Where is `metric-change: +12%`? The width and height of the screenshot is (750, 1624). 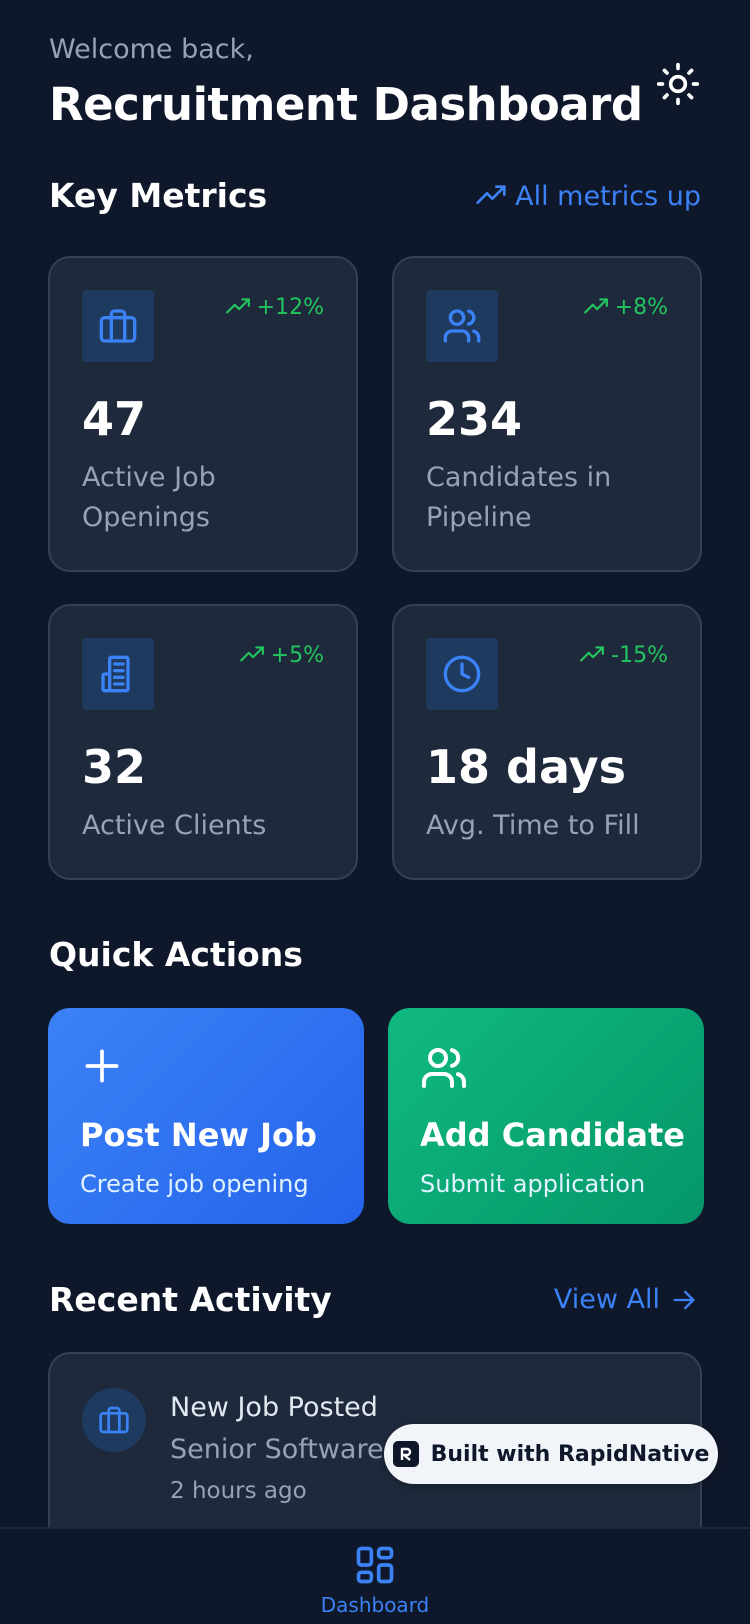 metric-change: +12% is located at coordinates (274, 307).